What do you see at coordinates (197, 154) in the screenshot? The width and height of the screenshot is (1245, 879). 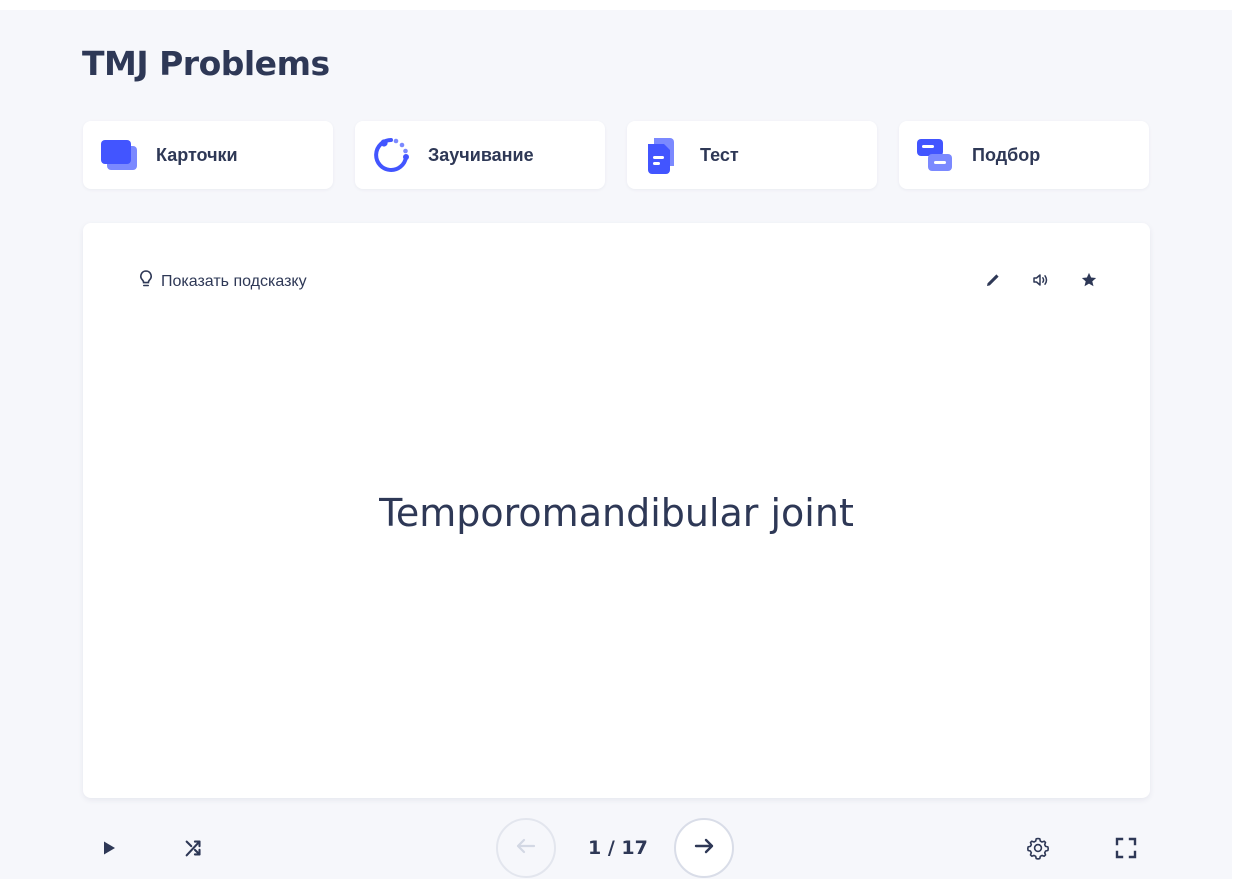 I see `mode-flashcards-label: Карточки` at bounding box center [197, 154].